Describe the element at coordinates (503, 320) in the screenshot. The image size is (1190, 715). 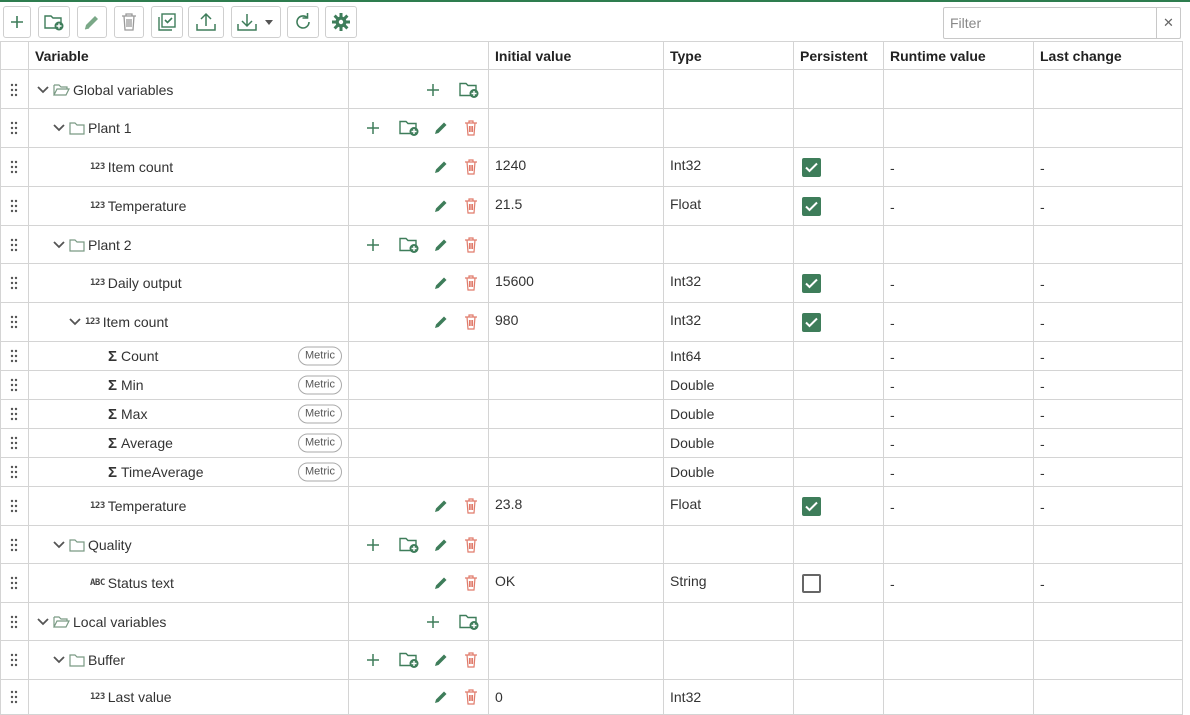
I see `initial-value: 980` at that location.